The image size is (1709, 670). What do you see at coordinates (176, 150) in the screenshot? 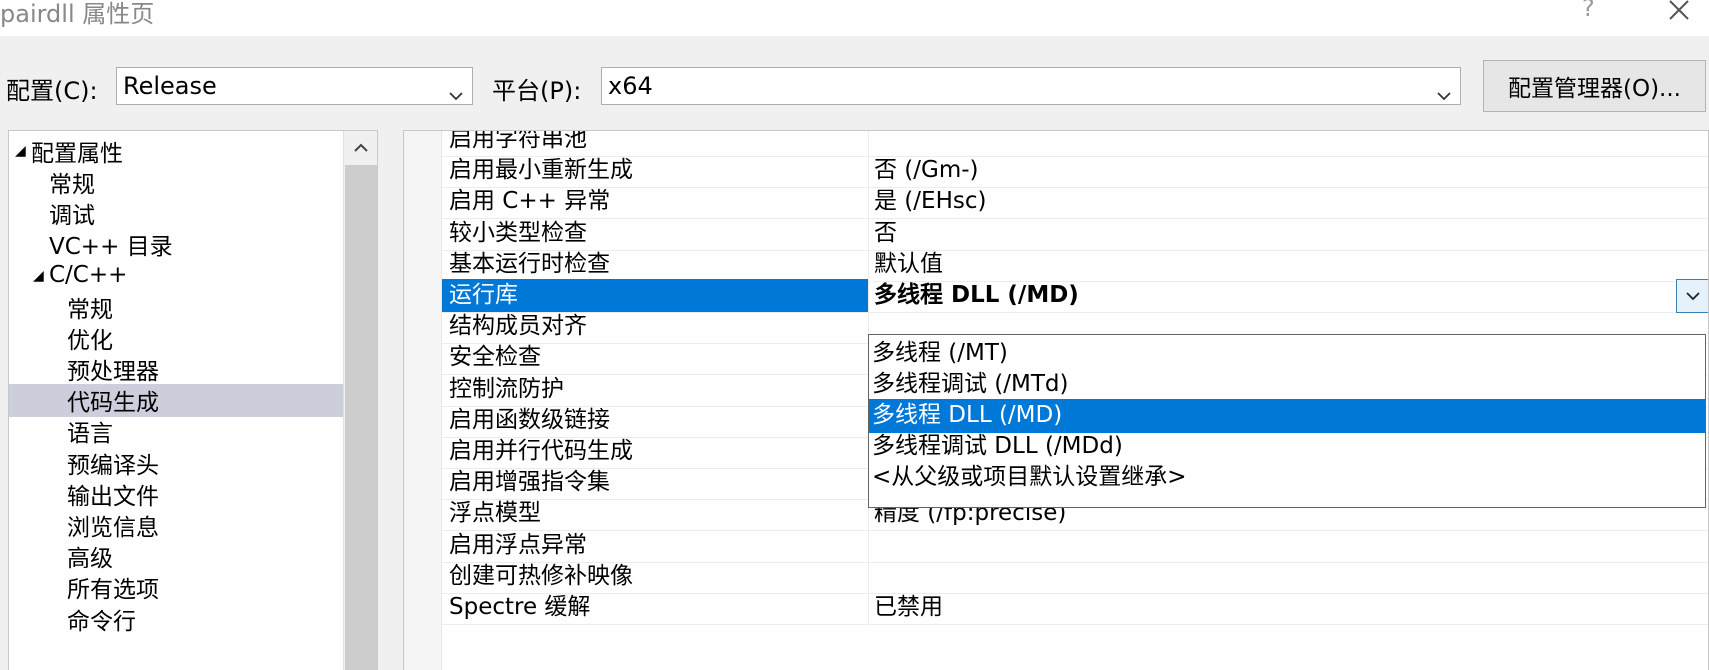
I see `tree-item: ◢ 配置属性` at bounding box center [176, 150].